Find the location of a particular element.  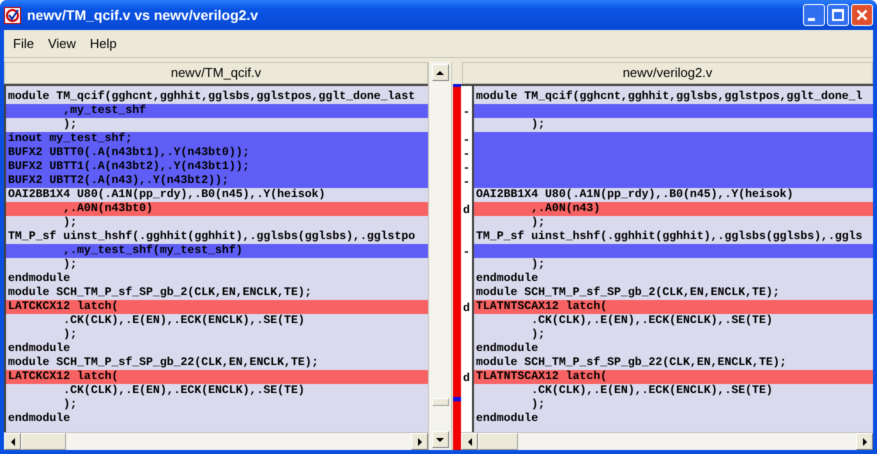

scroll-up-button is located at coordinates (440, 72).